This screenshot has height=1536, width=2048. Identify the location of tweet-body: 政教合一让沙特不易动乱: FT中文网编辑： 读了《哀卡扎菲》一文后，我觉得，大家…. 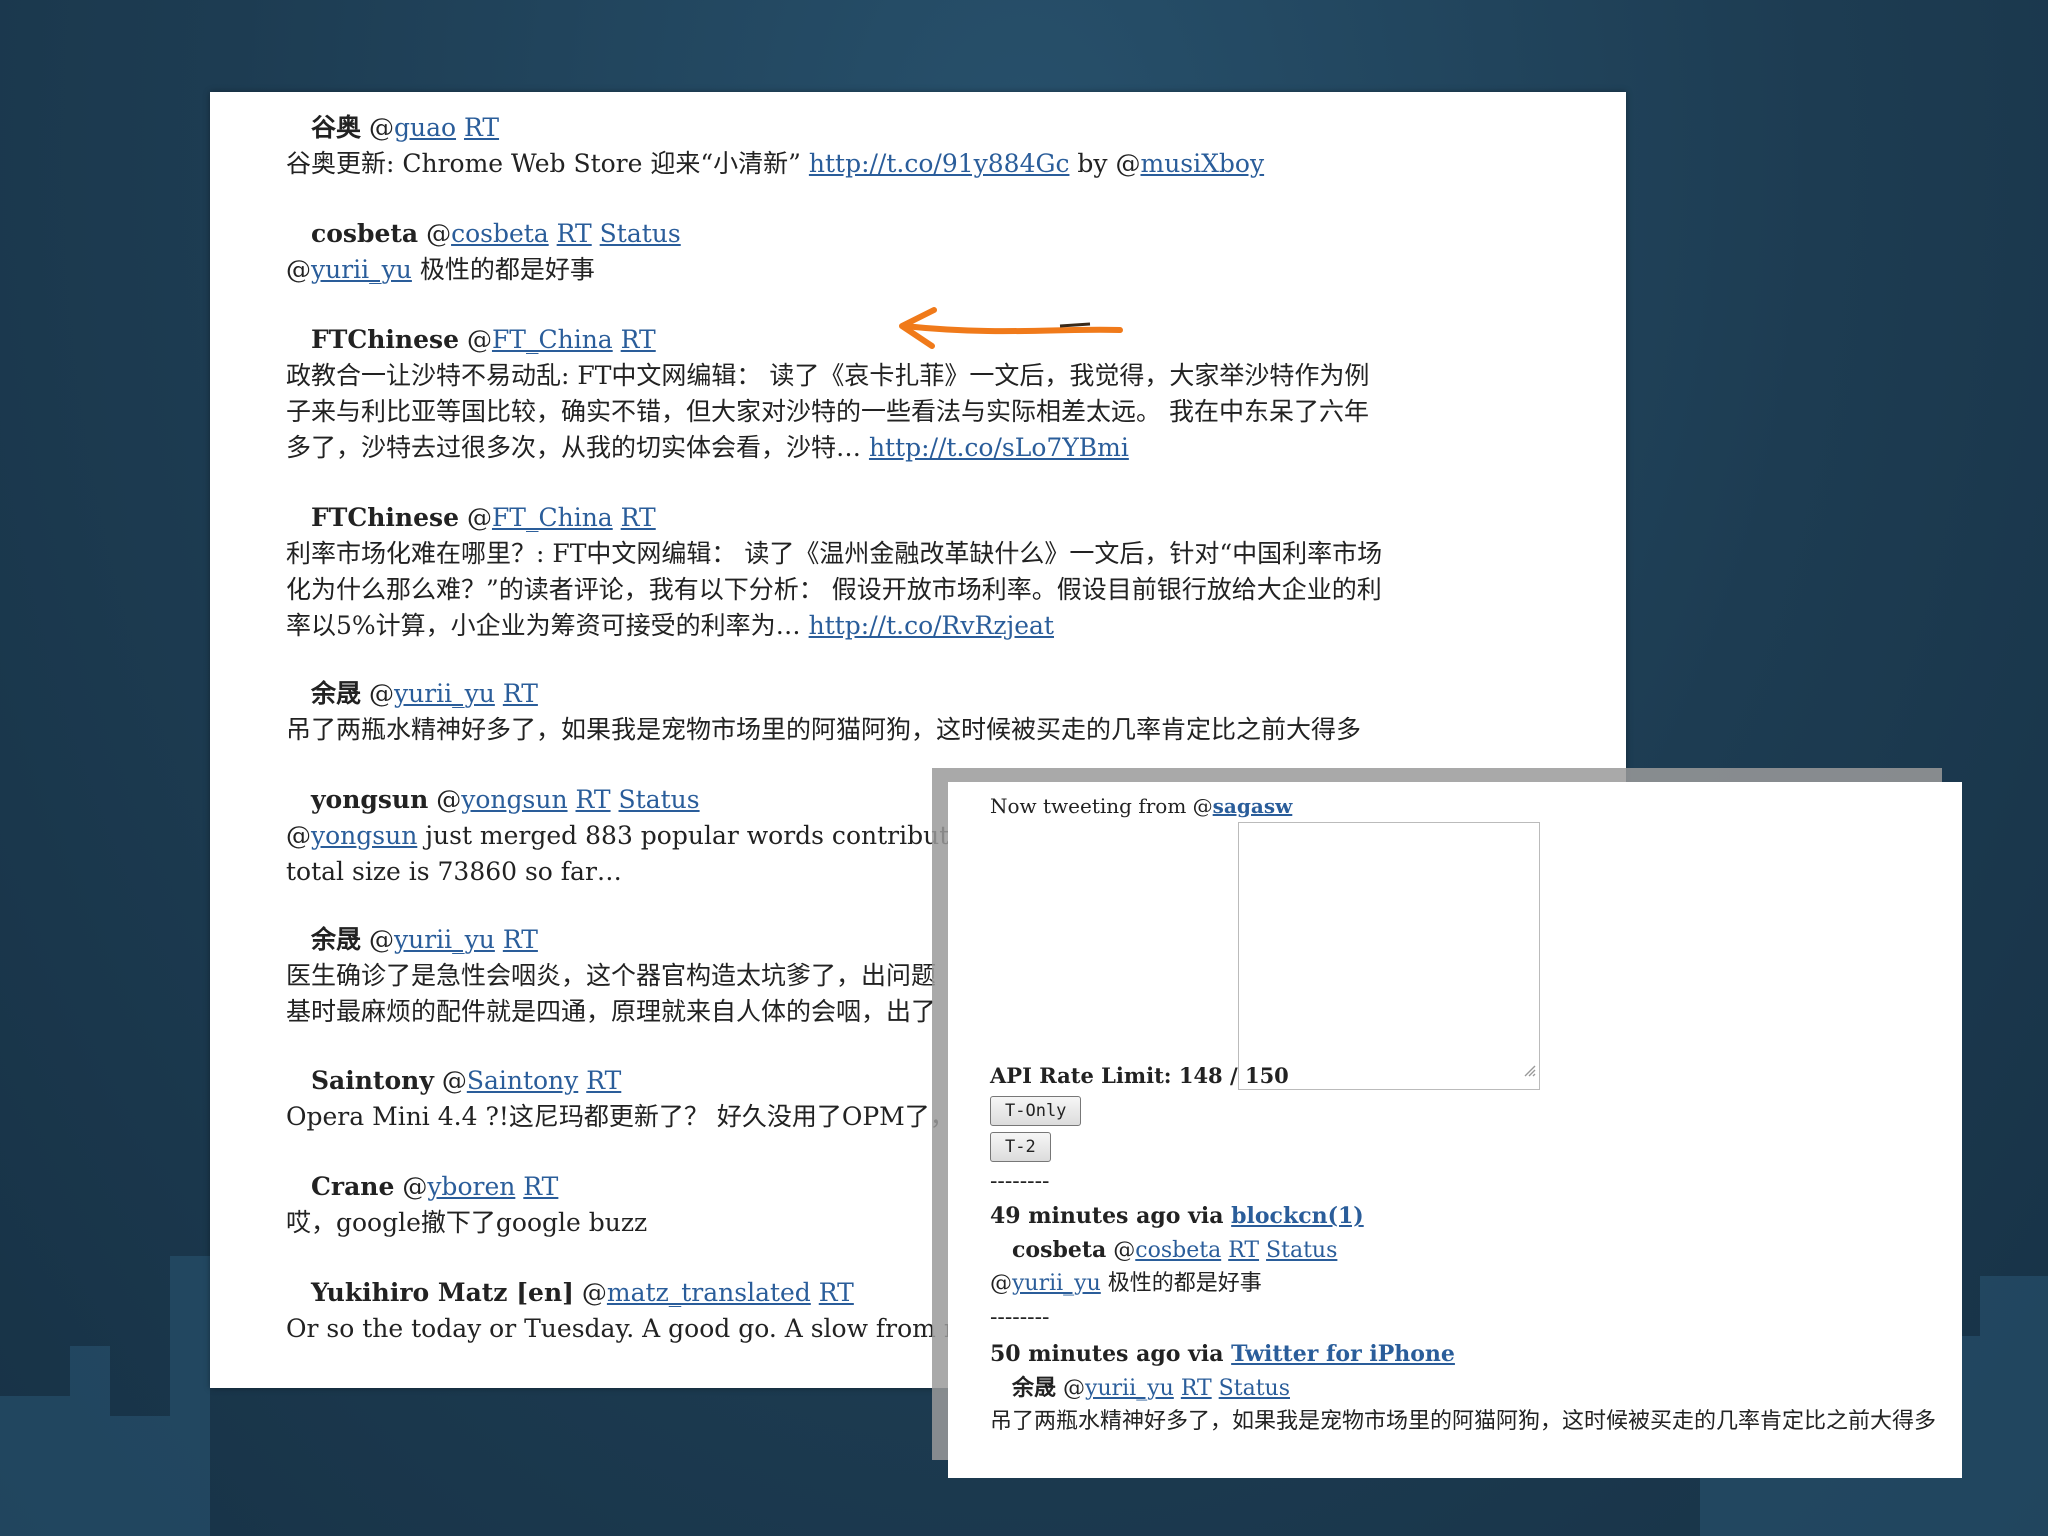
(827, 412).